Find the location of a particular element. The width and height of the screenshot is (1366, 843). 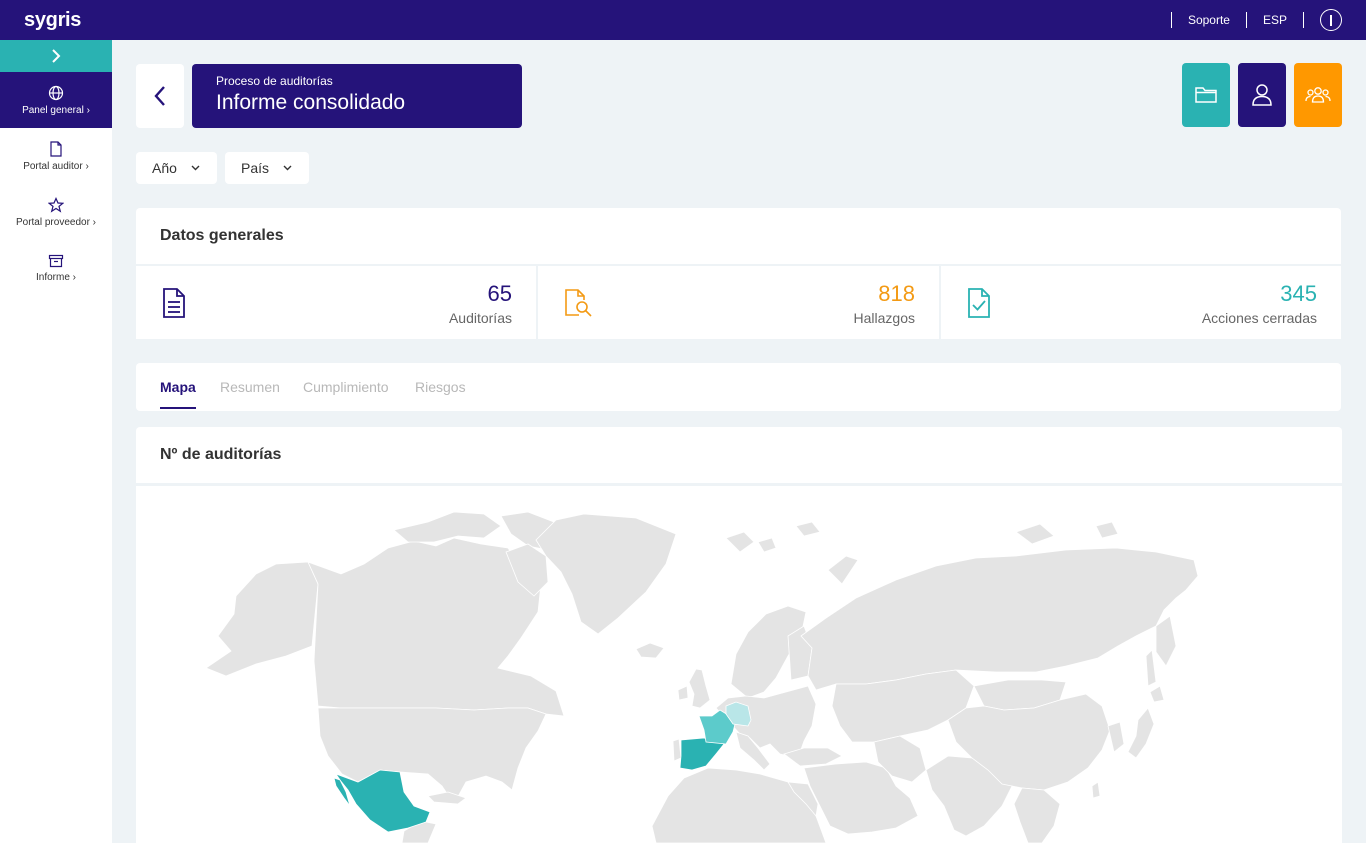

folder-button is located at coordinates (1206, 95).